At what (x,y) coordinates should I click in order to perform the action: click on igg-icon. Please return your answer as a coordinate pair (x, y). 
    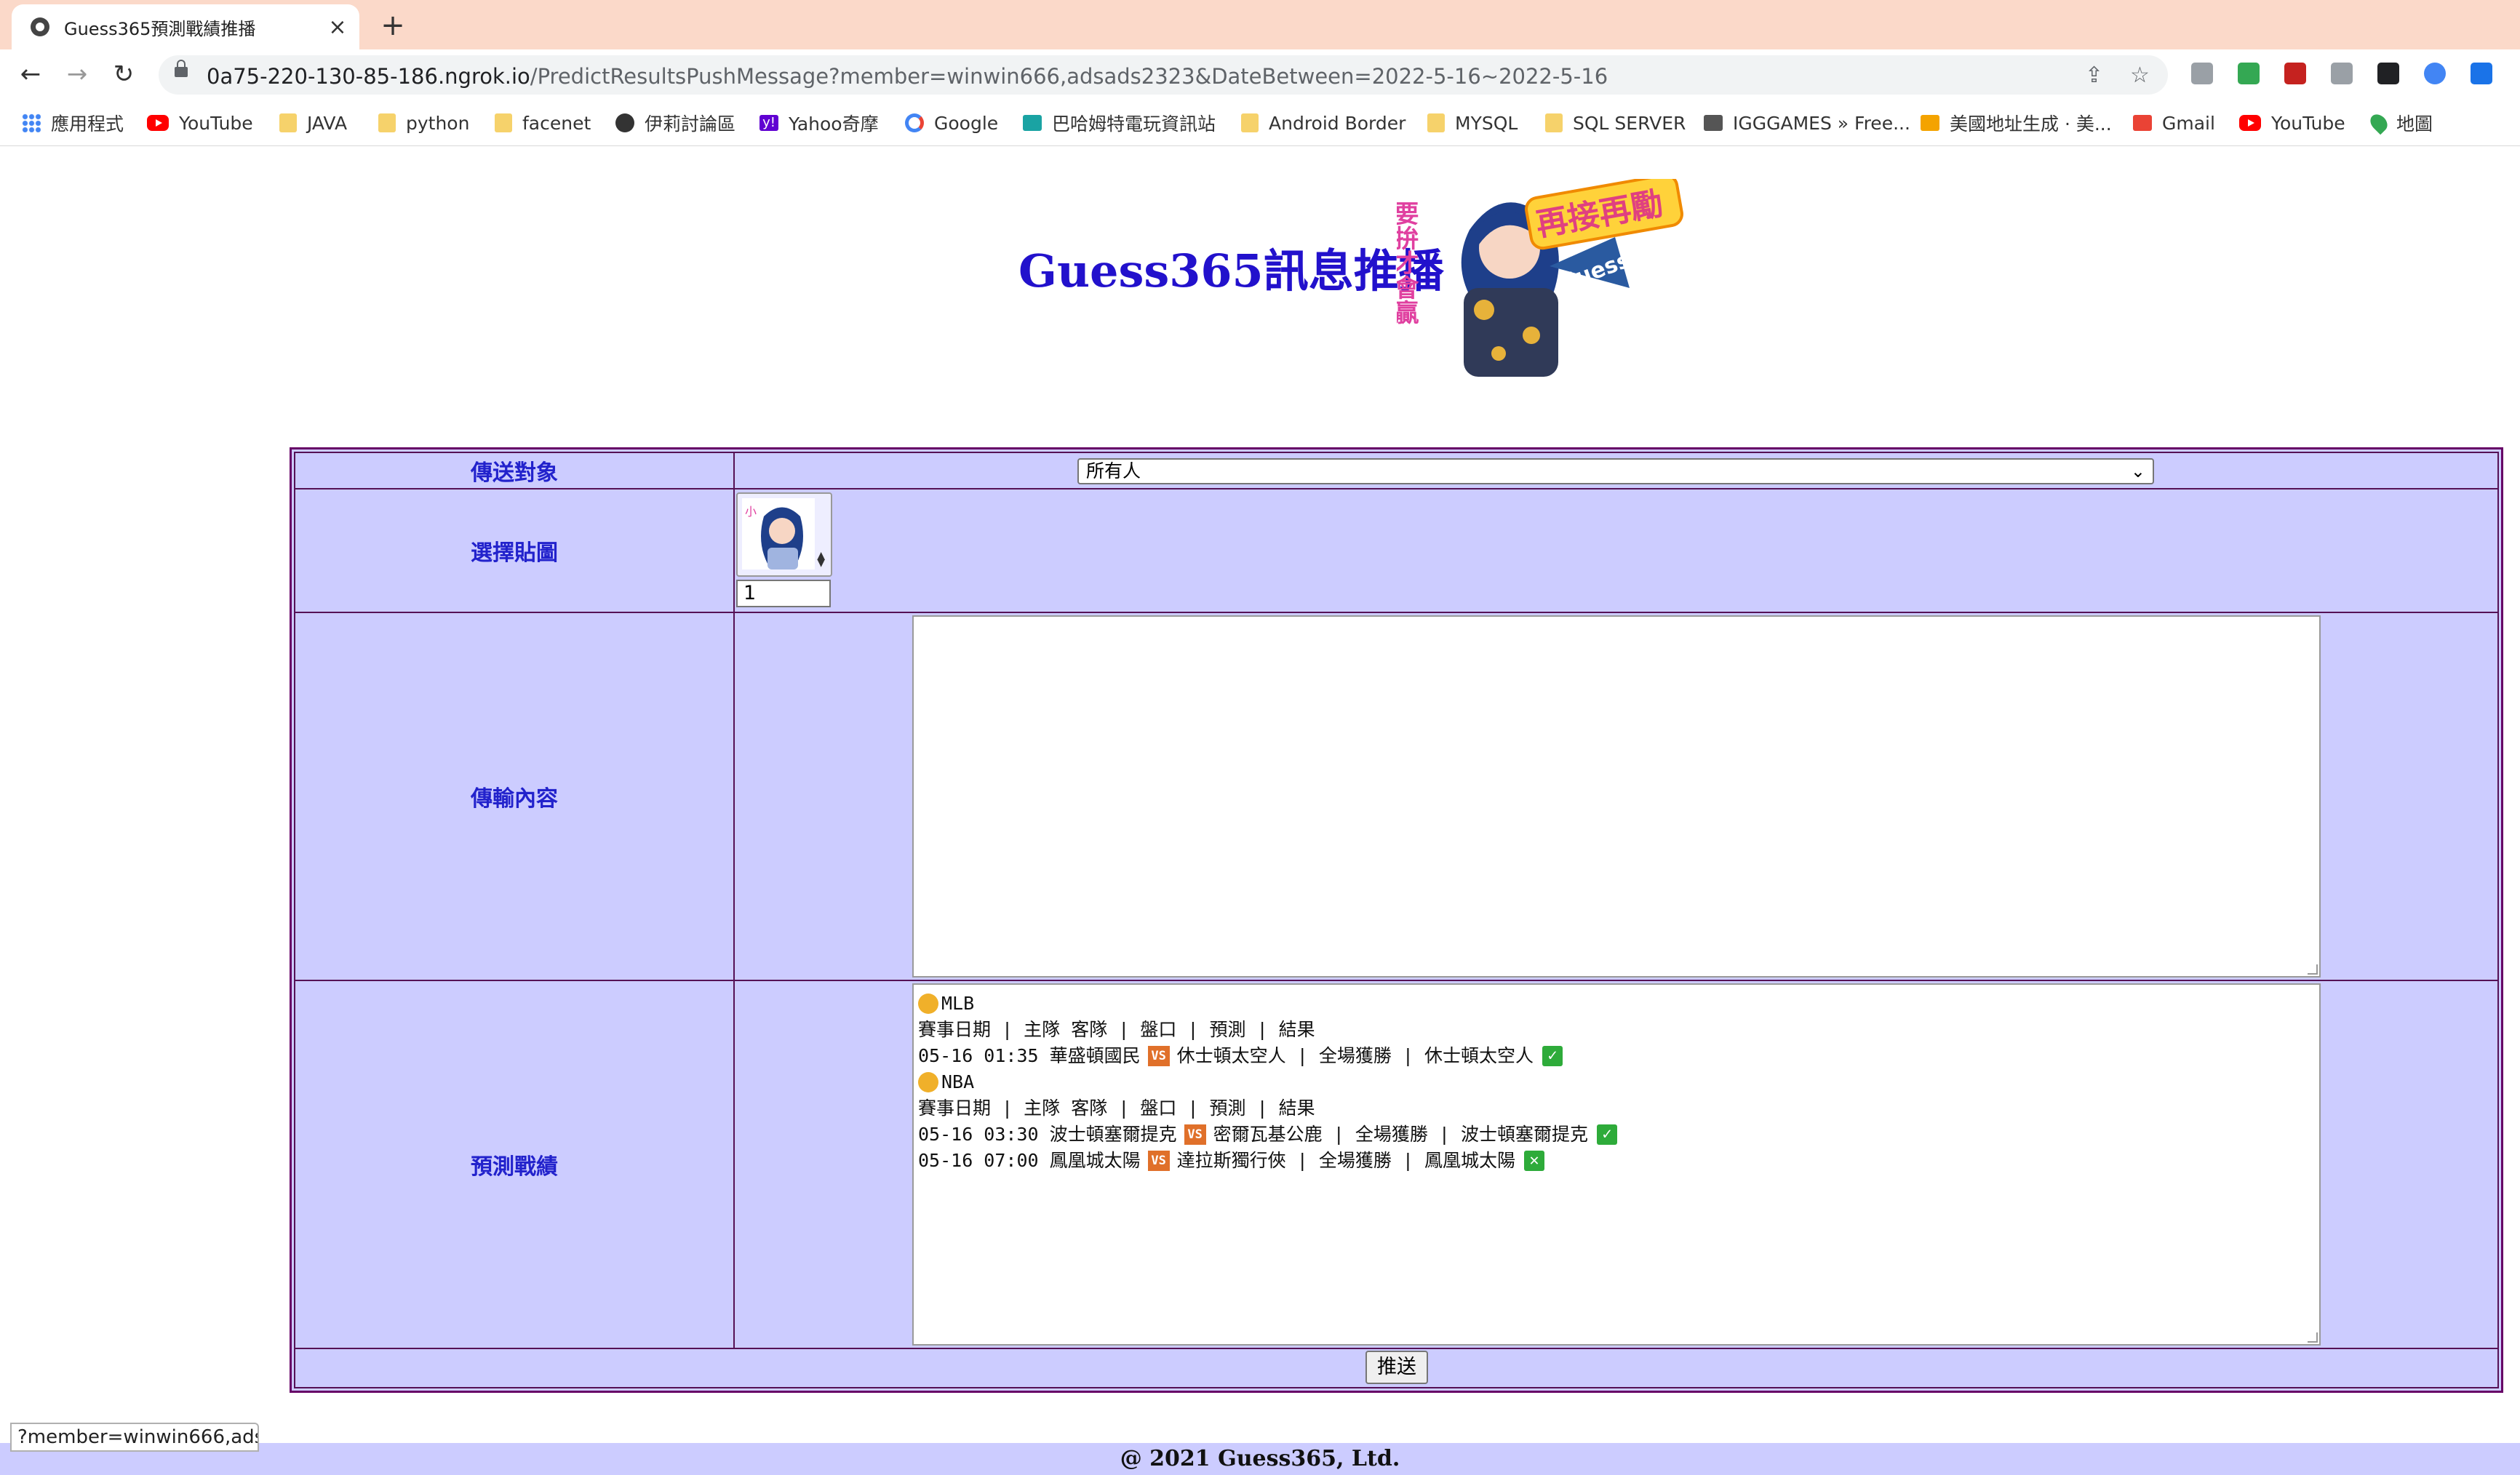
    Looking at the image, I should click on (1713, 123).